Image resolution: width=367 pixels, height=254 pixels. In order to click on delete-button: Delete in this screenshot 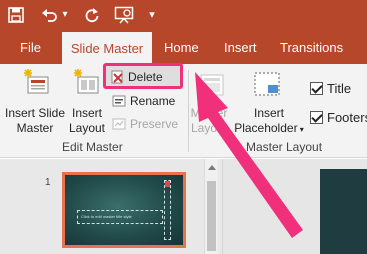, I will do `click(136, 77)`.